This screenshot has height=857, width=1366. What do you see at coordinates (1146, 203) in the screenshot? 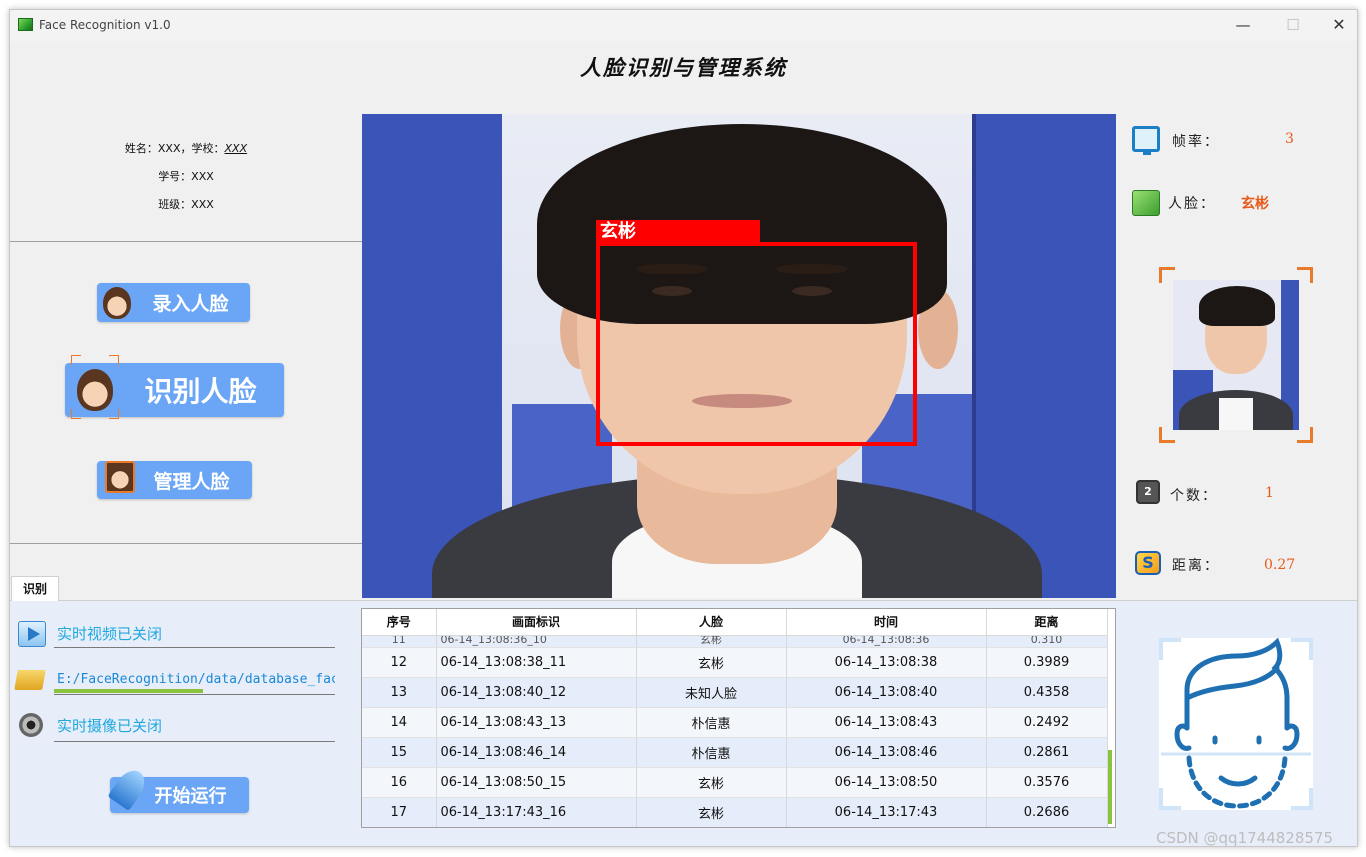
I see `leaf-icon` at bounding box center [1146, 203].